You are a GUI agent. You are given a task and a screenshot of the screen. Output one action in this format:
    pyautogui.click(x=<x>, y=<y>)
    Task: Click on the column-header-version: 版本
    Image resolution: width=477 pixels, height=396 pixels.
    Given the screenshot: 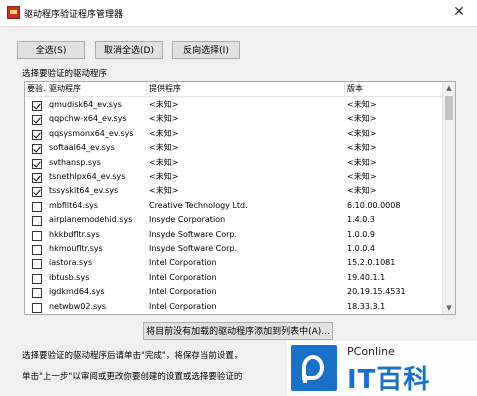 What is the action you would take?
    pyautogui.click(x=394, y=89)
    